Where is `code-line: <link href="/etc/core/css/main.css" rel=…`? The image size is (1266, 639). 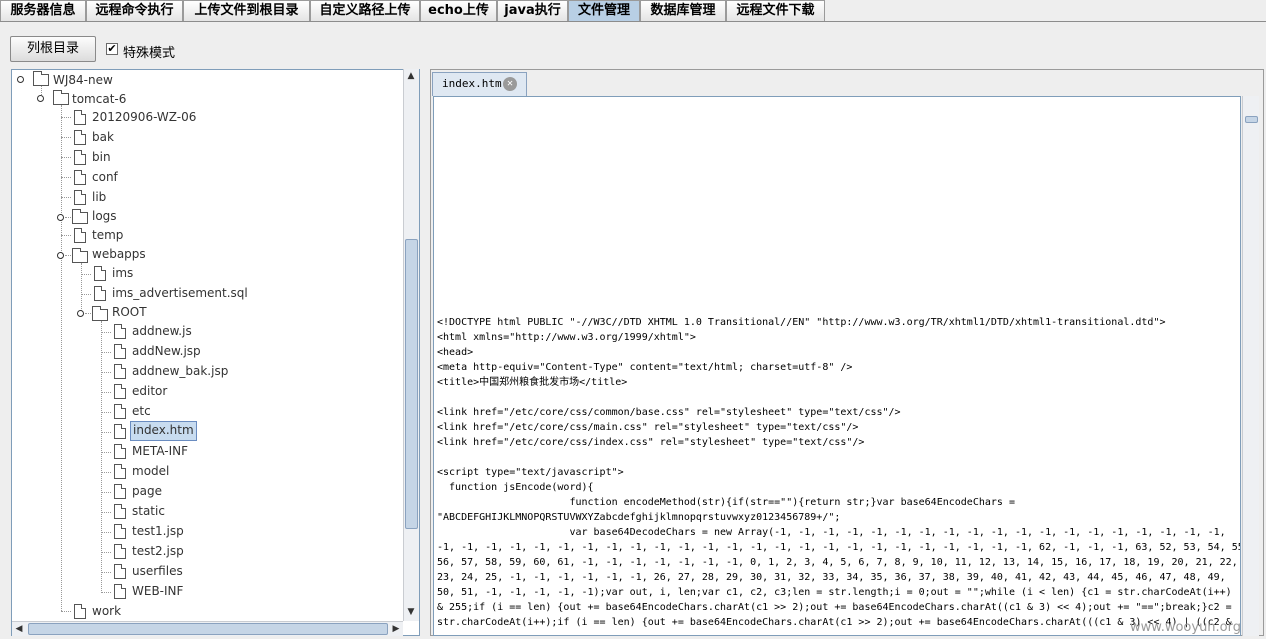
code-line: <link href="/etc/core/css/main.css" rel=… is located at coordinates (648, 427).